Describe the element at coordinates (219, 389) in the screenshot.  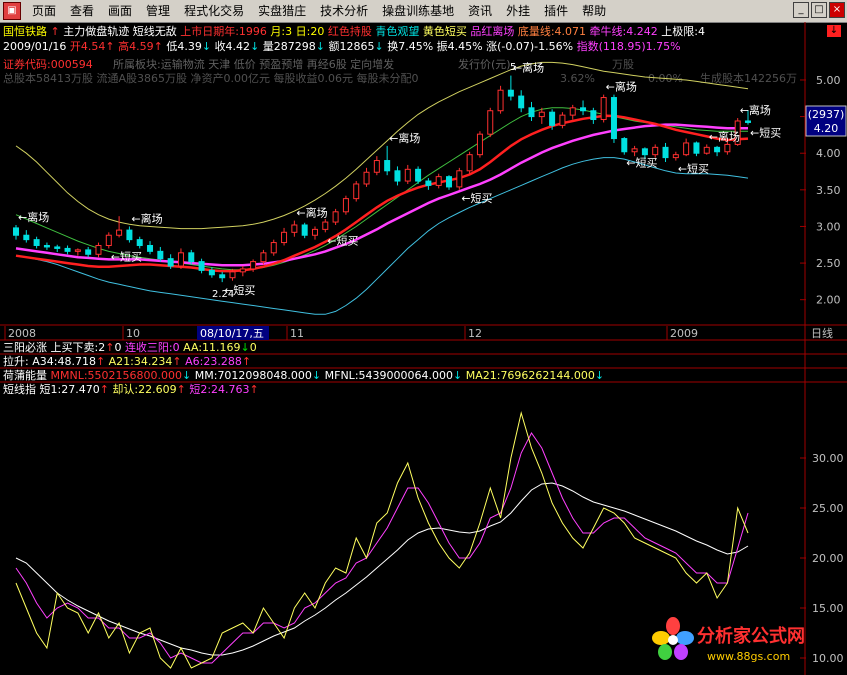
I see `panel5-short2: 短2:24.763` at that location.